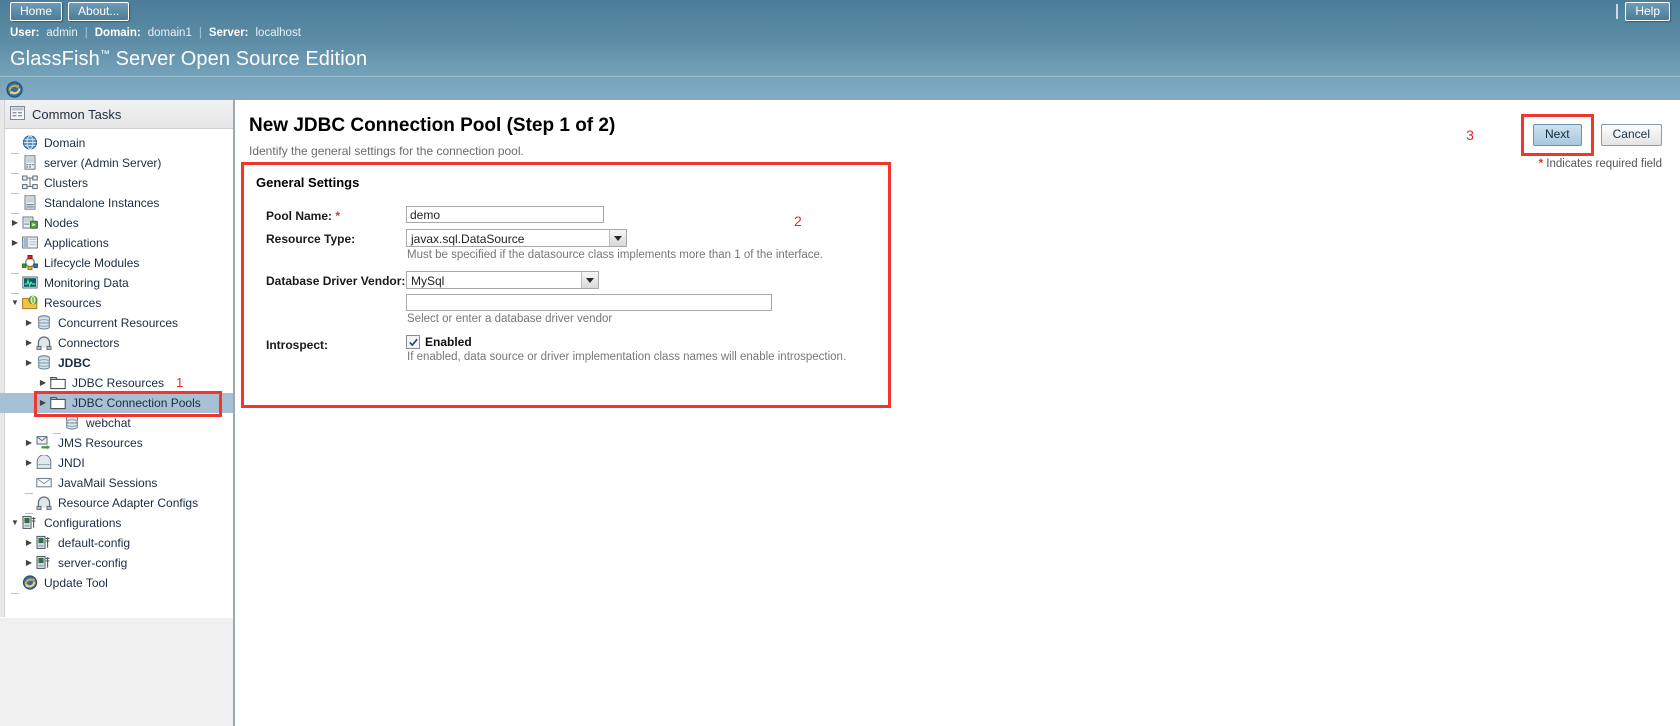 The image size is (1680, 726). I want to click on general-settings-panel: General Settings 2 Pool Name: * Resource, so click(566, 285).